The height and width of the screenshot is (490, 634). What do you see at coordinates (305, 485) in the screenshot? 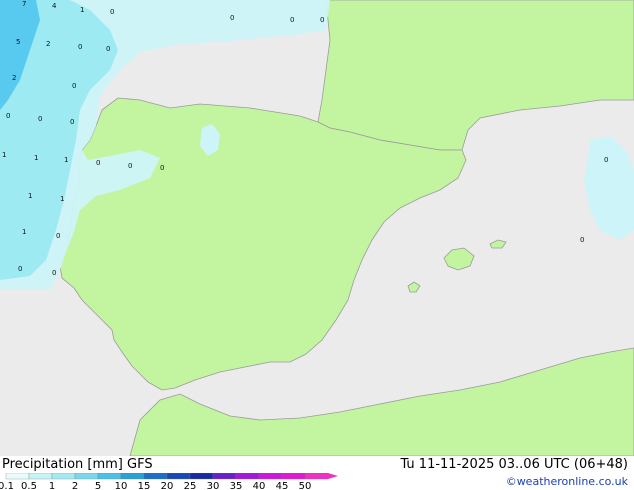
I see `legend-tick-label: 50` at bounding box center [305, 485].